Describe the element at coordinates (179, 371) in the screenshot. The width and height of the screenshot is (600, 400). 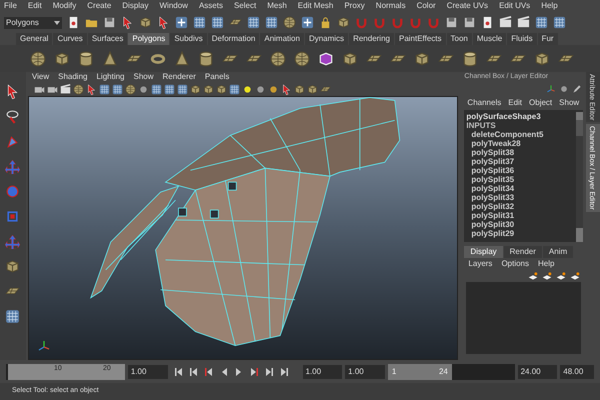
I see `skip-back-icon` at that location.